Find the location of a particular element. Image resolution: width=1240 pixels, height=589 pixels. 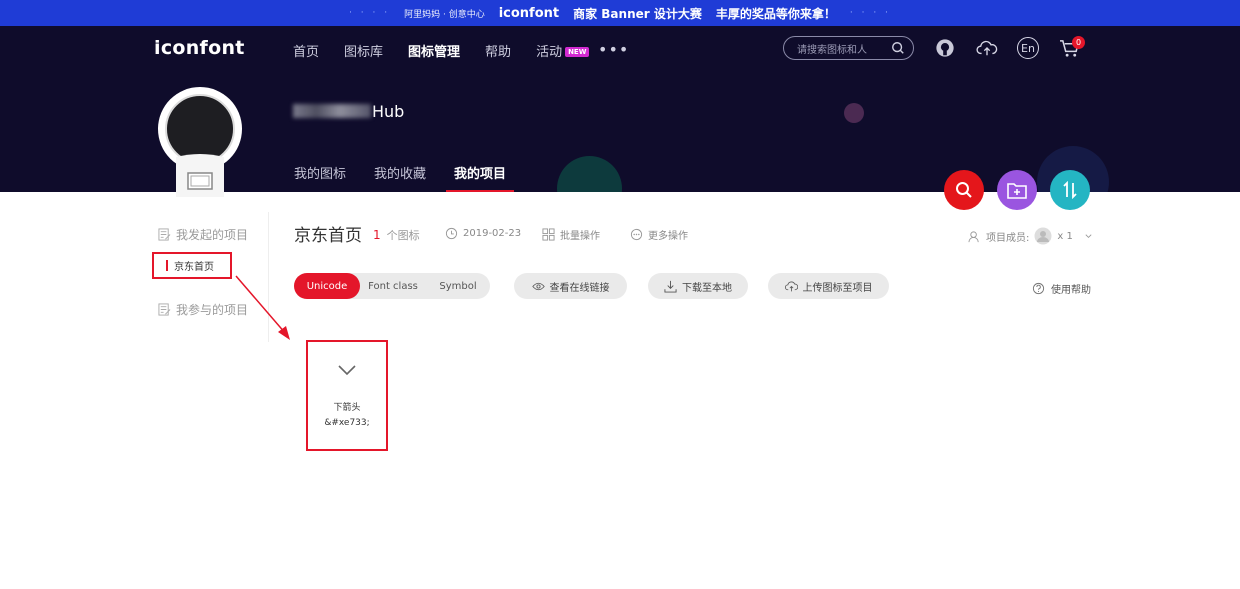

sidebar-project-label: 京东首页 is located at coordinates (194, 267).